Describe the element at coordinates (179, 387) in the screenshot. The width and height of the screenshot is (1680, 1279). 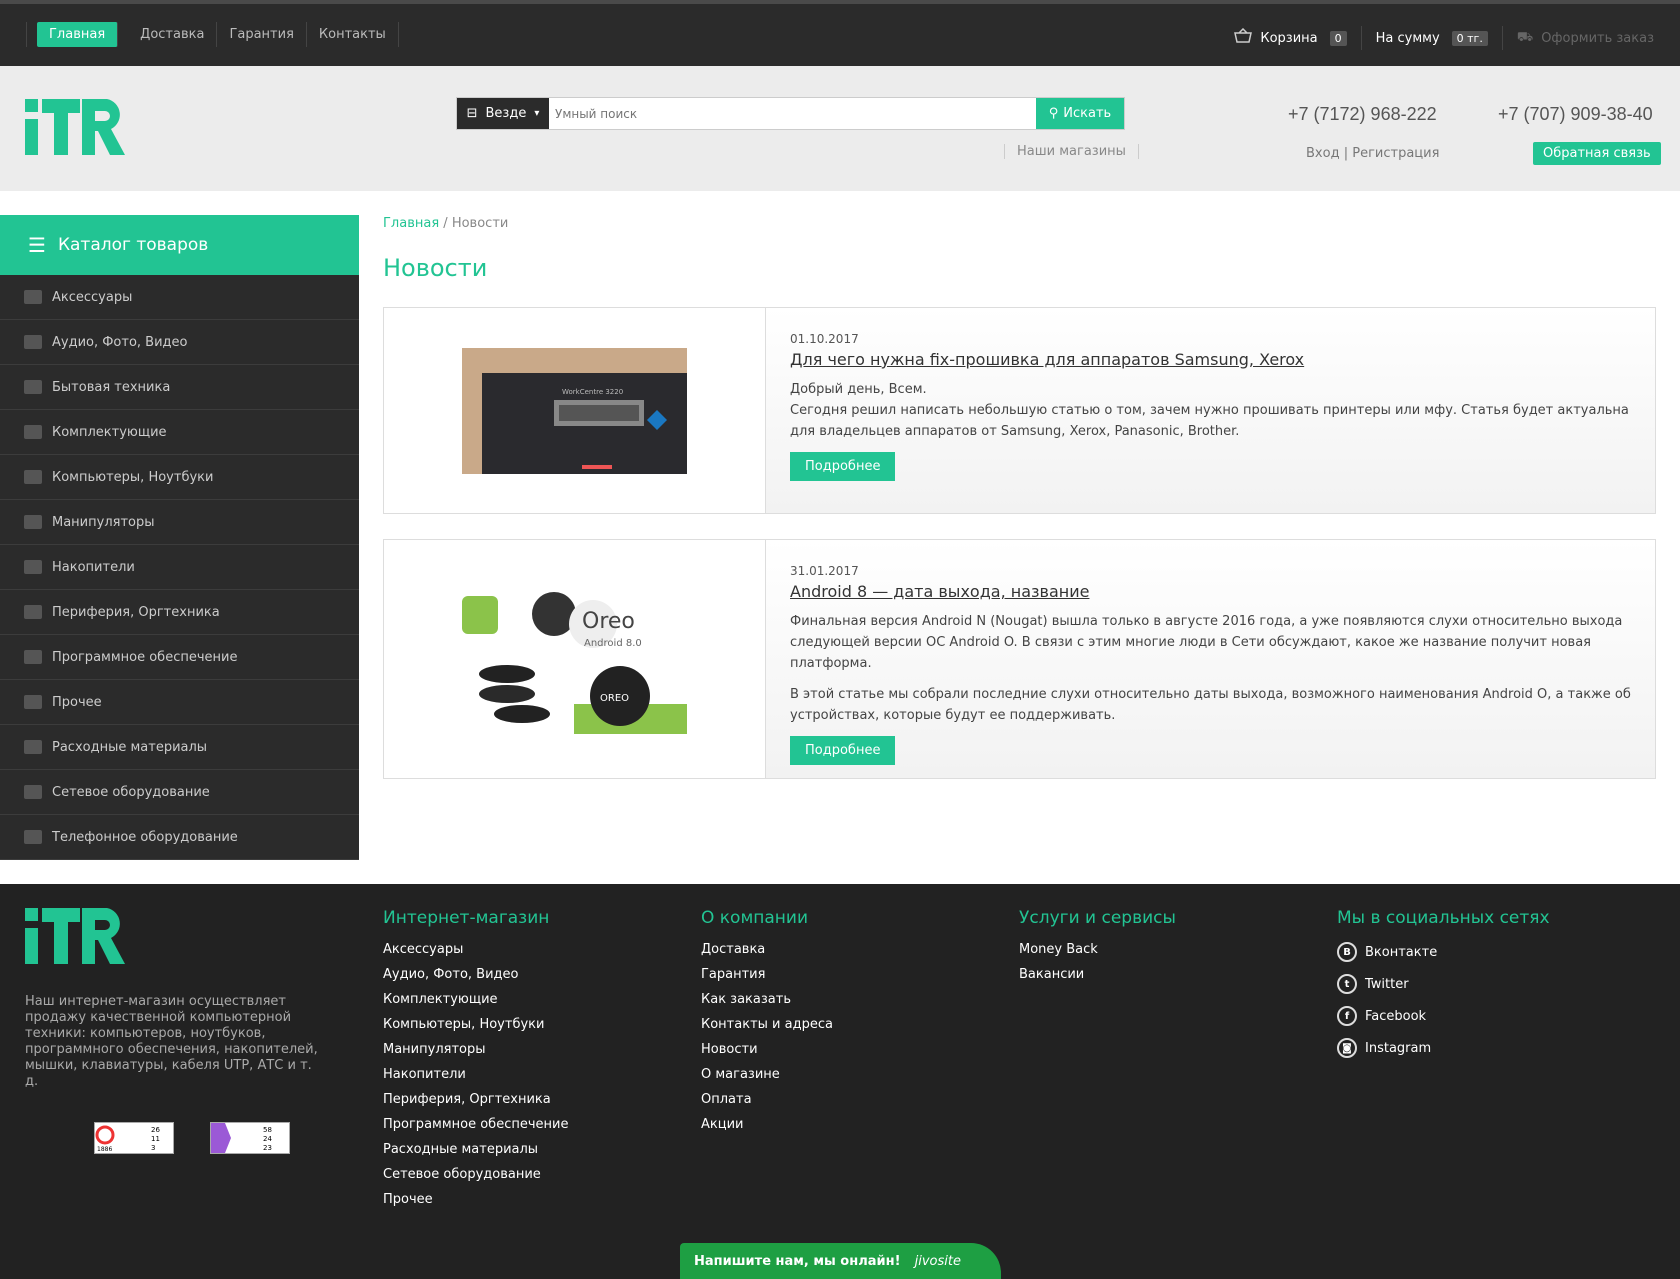
I see `catalog-item: Бытовая техника` at that location.